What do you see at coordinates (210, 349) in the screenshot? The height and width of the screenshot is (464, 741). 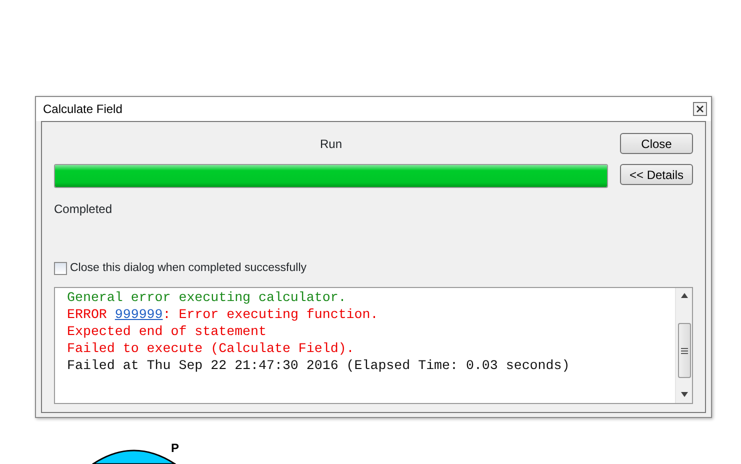 I see `log-line: Failed to execute (Calculate Field).` at bounding box center [210, 349].